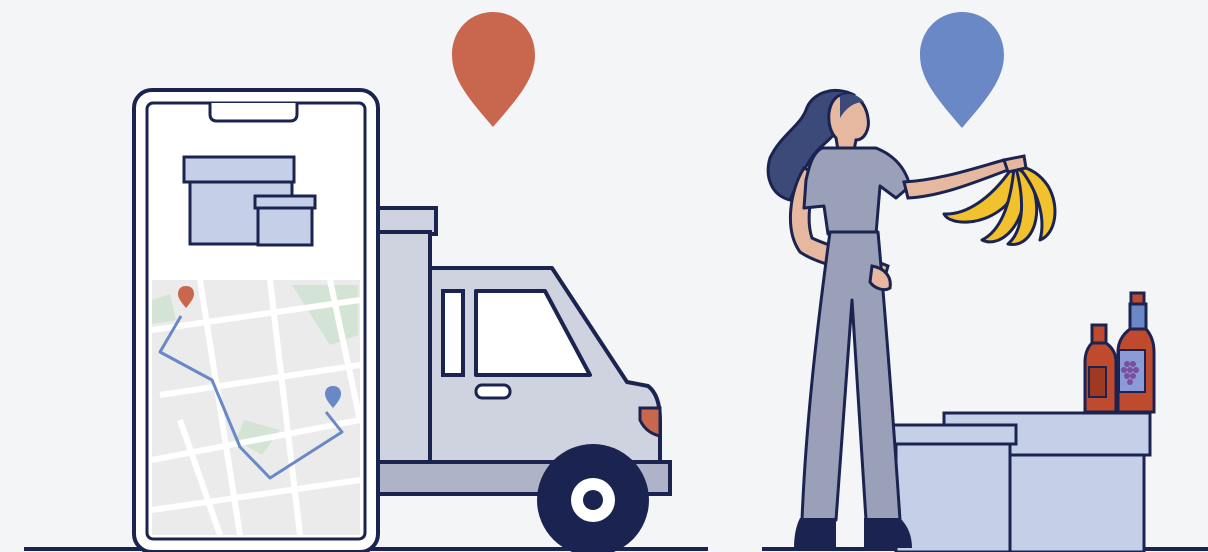 The height and width of the screenshot is (552, 1208). Describe the element at coordinates (815, 533) in the screenshot. I see `shopper-shoe` at that location.